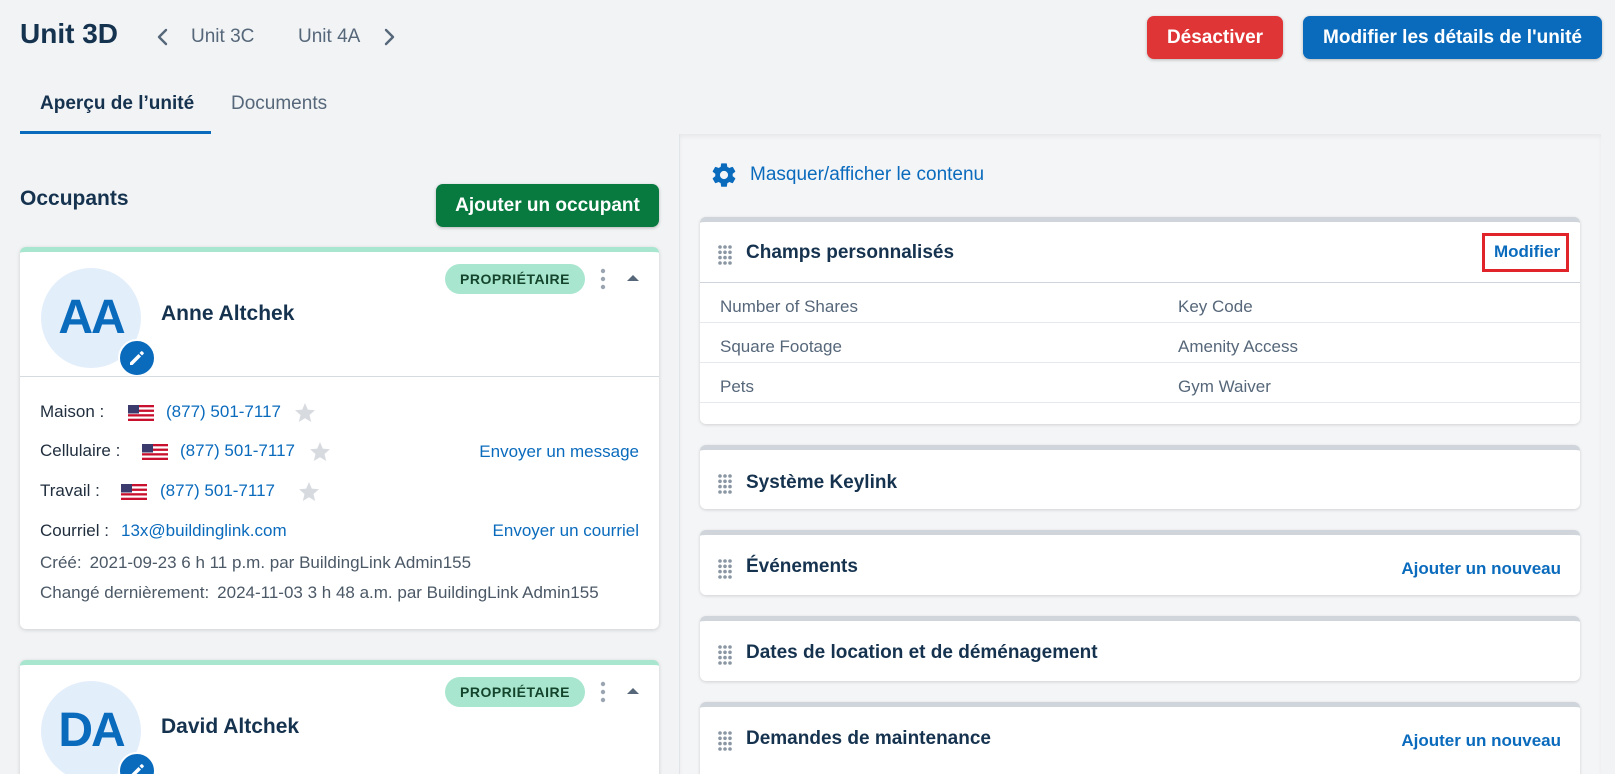  Describe the element at coordinates (781, 346) in the screenshot. I see `custom-field-label: Square Footage` at that location.